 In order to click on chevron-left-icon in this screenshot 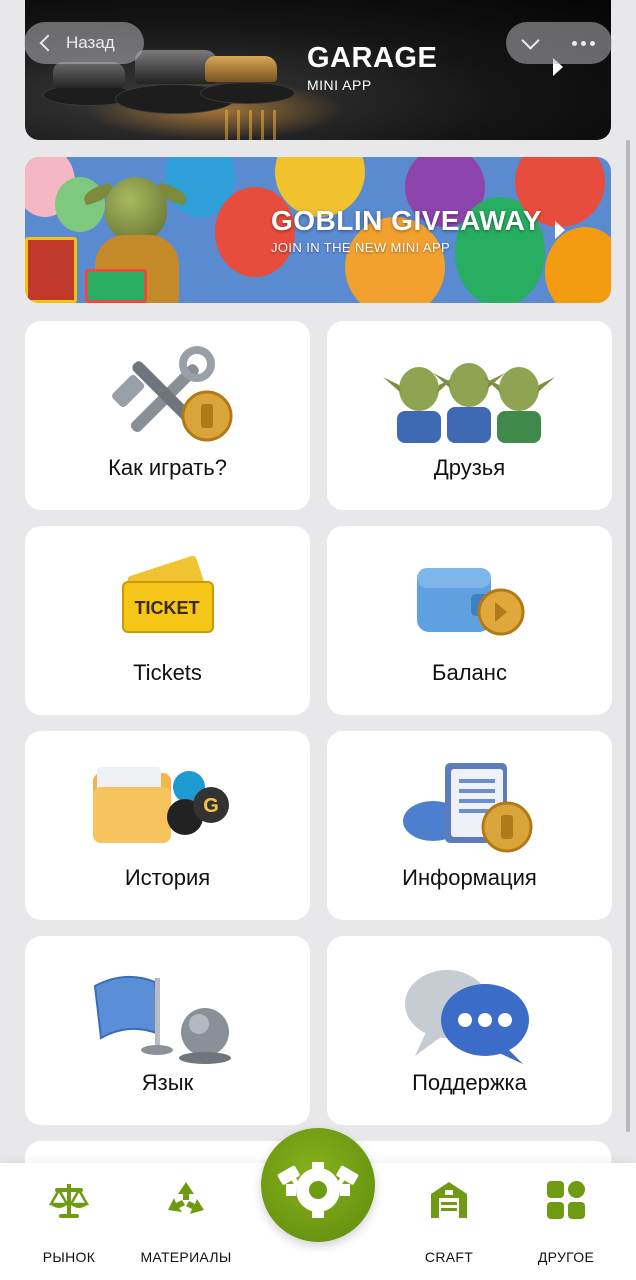, I will do `click(48, 43)`.